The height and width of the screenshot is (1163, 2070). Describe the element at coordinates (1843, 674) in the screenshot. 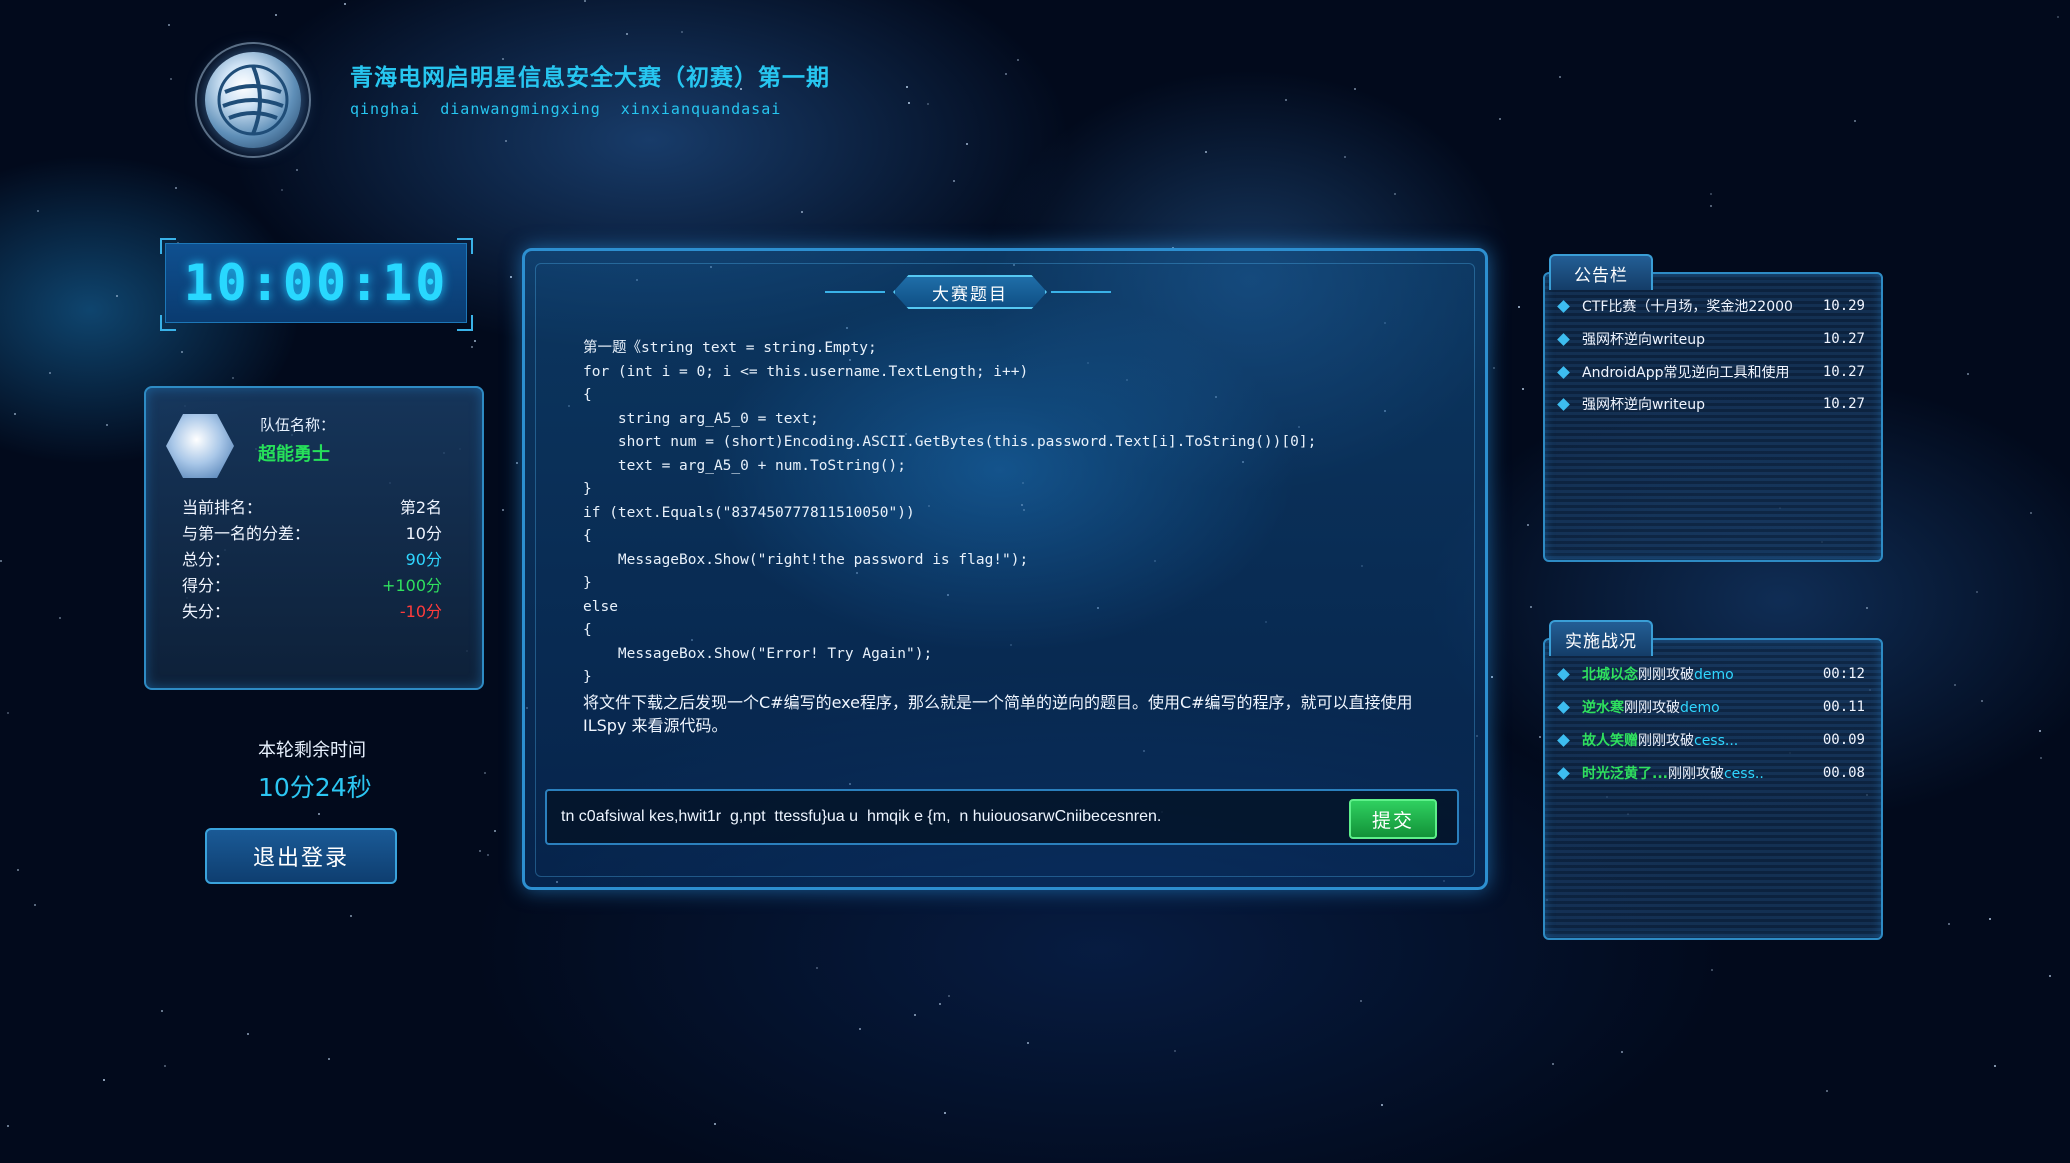

I see `battle-time: 00:12` at that location.